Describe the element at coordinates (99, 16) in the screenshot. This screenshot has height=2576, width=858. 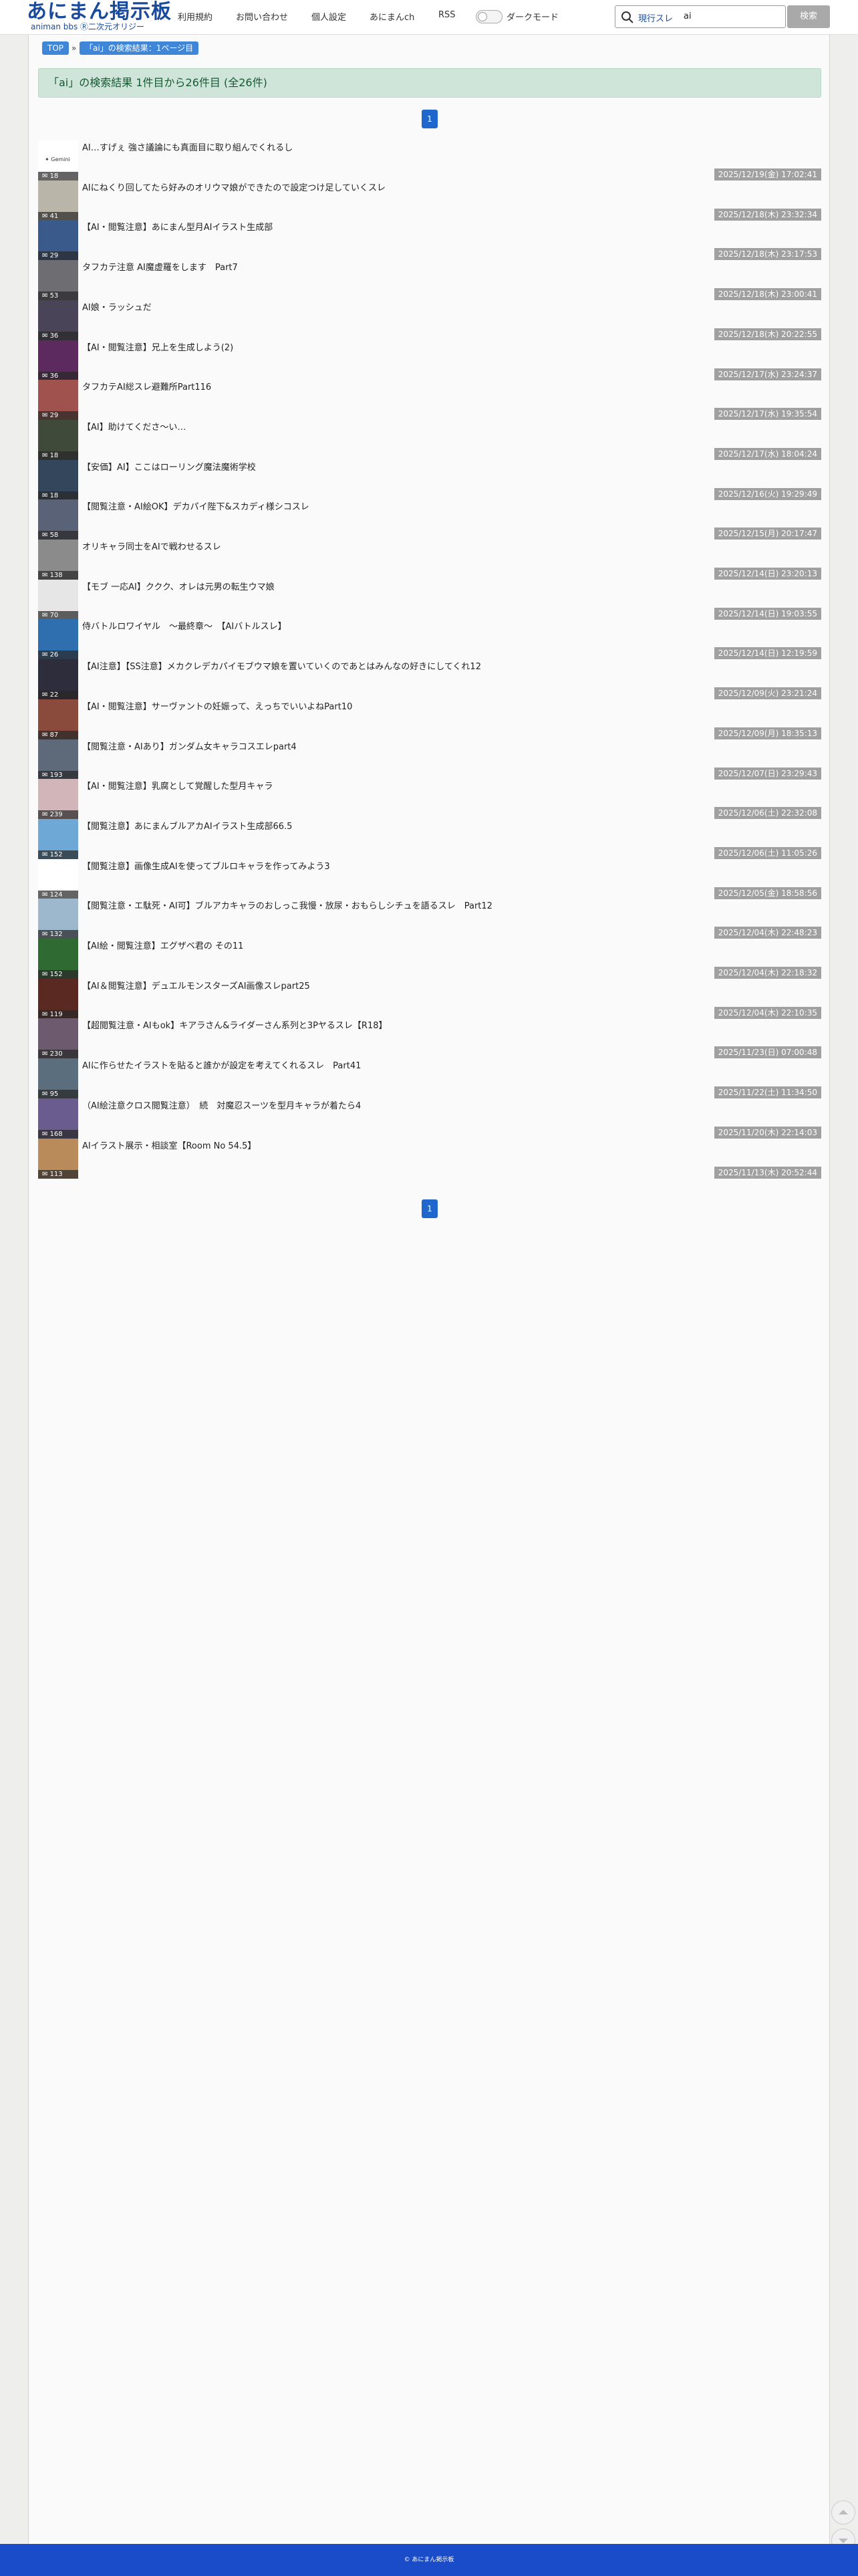
I see `site-logo: あにまん掲示板 animan bbs Ⓡ二次元オリジー` at that location.